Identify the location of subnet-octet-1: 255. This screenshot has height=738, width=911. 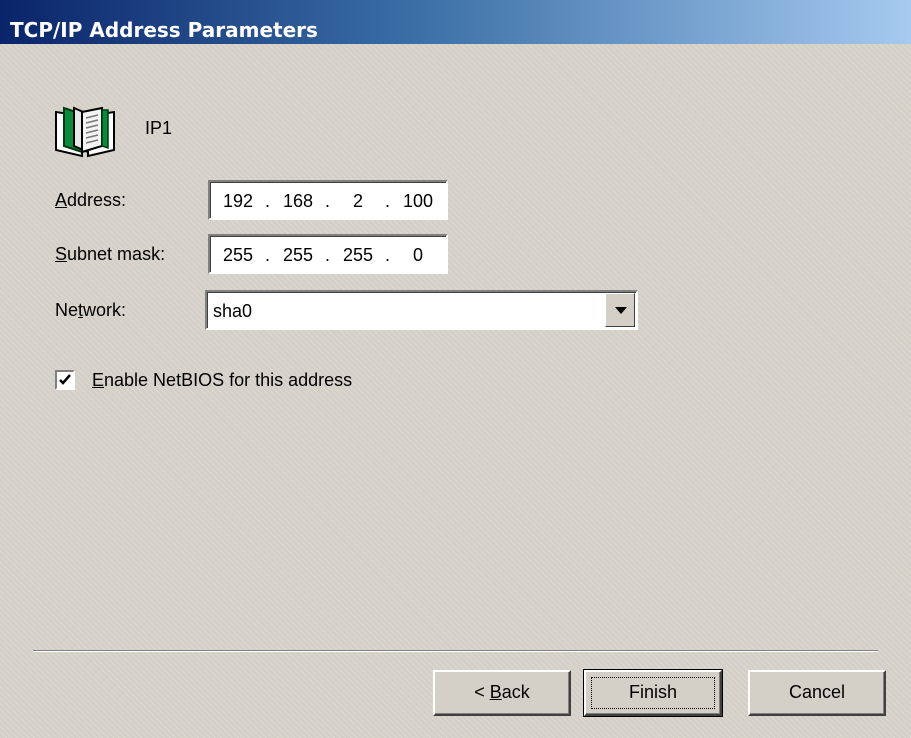
(238, 255).